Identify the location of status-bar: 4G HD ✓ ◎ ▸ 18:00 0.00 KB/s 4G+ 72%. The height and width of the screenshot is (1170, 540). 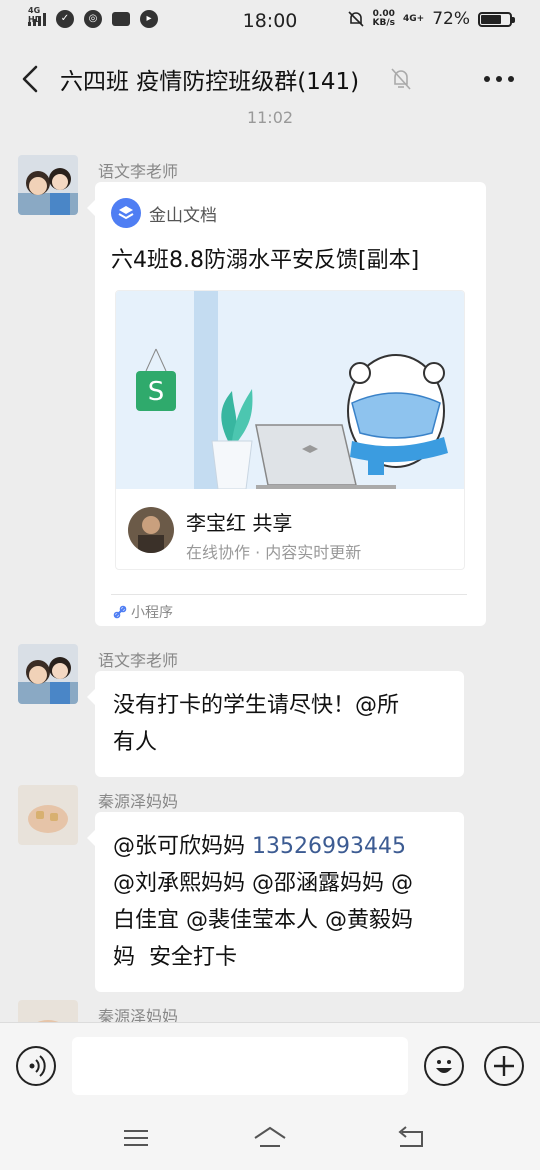
(270, 21).